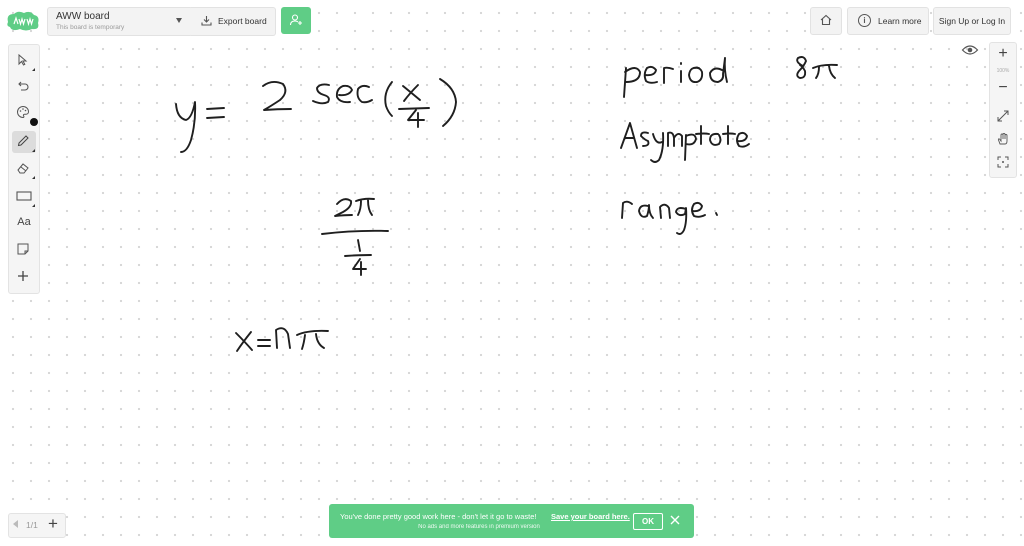  Describe the element at coordinates (1003, 88) in the screenshot. I see `zoom-out-button: −` at that location.